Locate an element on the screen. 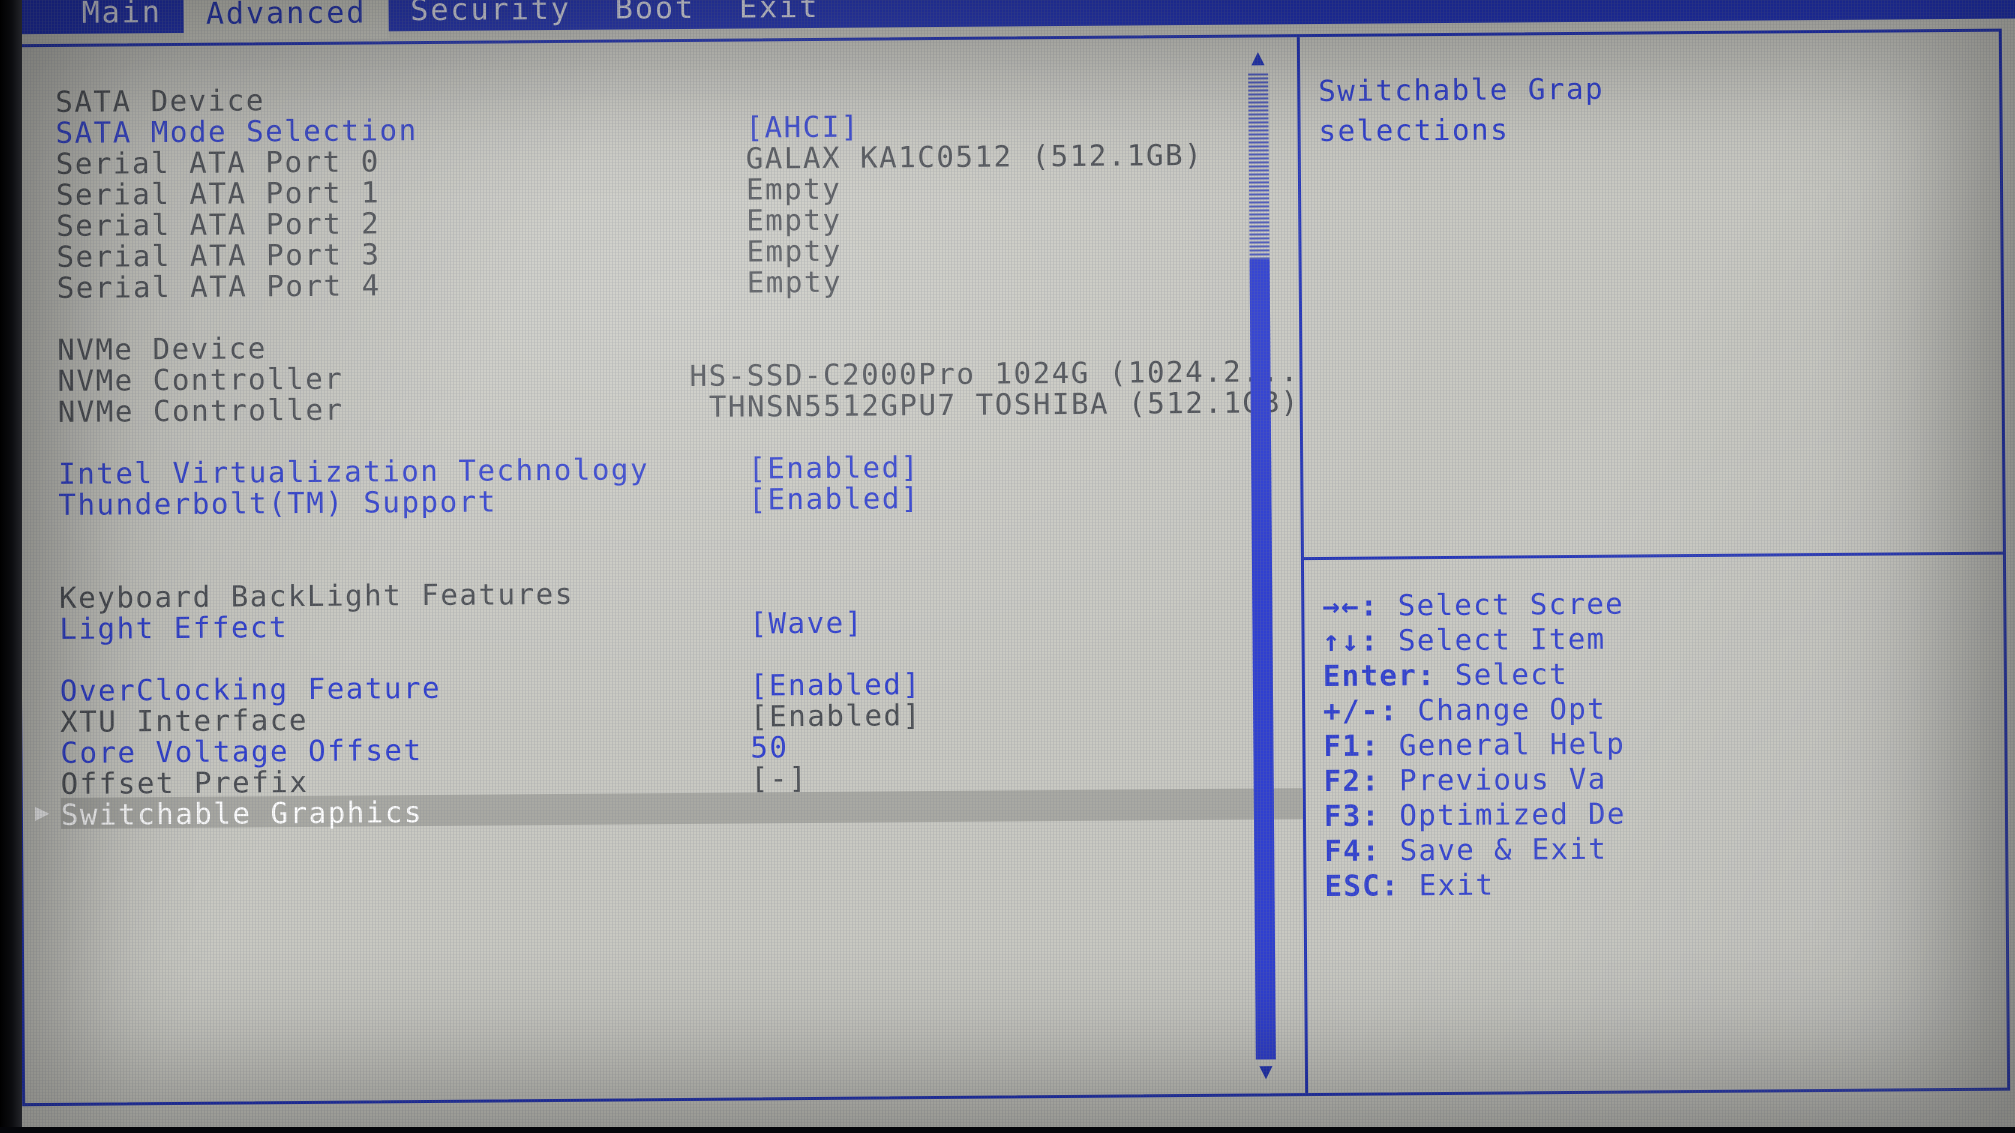  tab-advanced: Advanced is located at coordinates (286, 20).